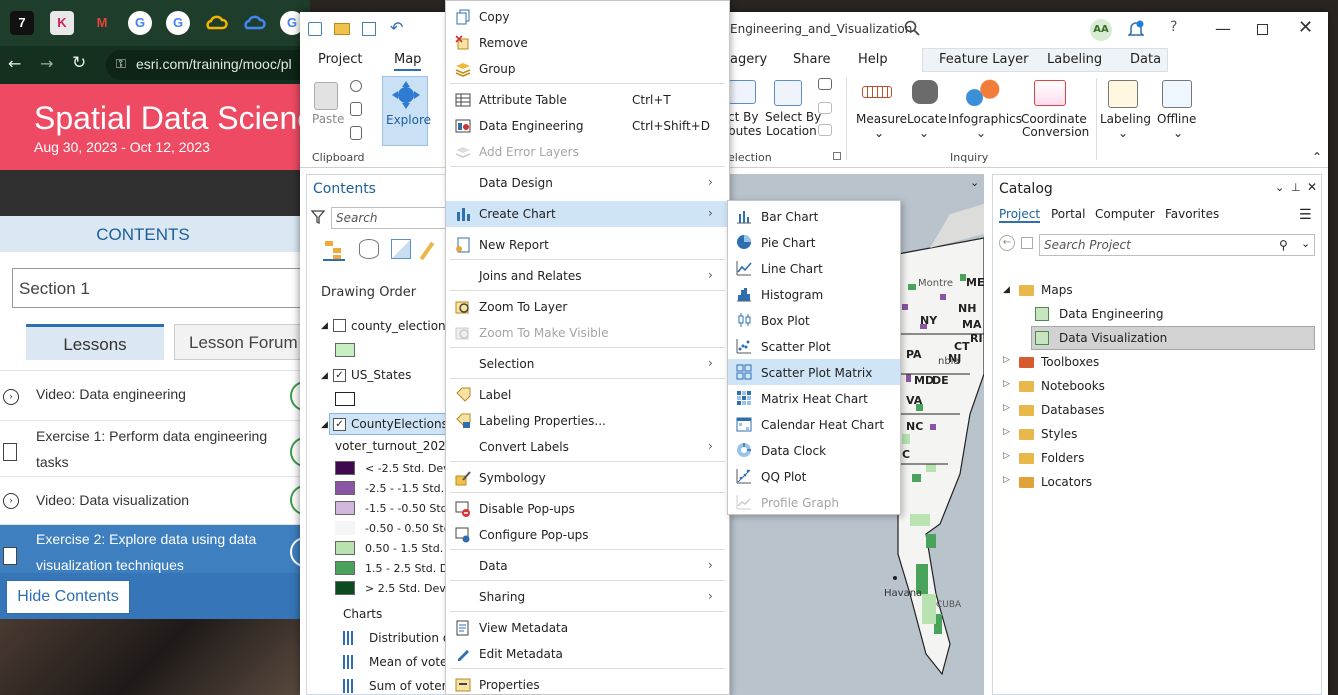  Describe the element at coordinates (587, 17) in the screenshot. I see `menu-item-copy: Copy` at that location.